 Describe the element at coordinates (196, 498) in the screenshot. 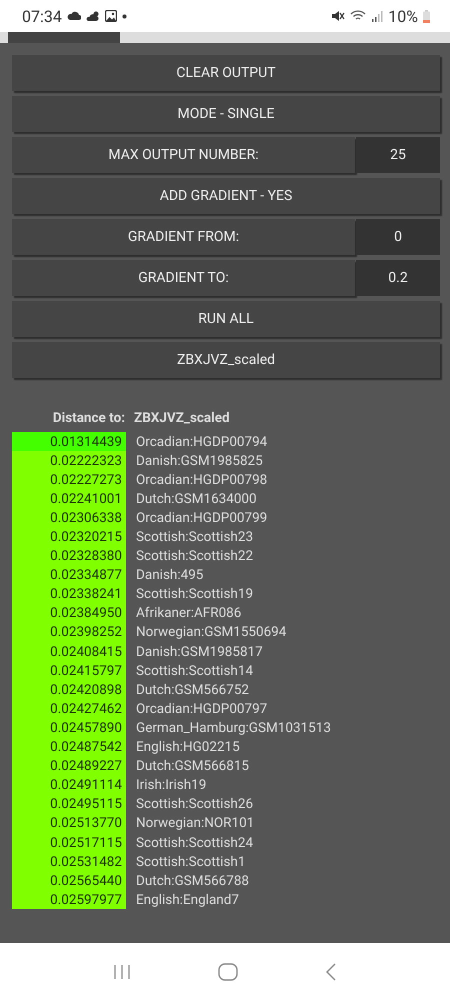

I see `sample-name: Dutch:GSM1634000` at that location.